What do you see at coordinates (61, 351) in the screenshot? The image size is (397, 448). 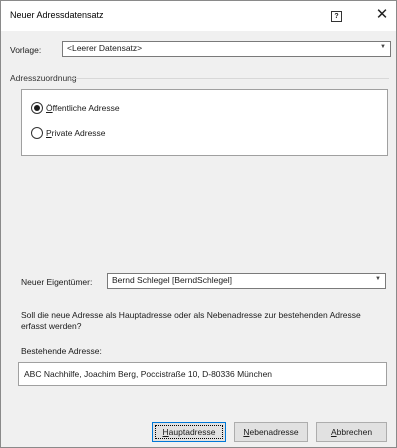 I see `existing-address-label: Bestehende Adresse:` at bounding box center [61, 351].